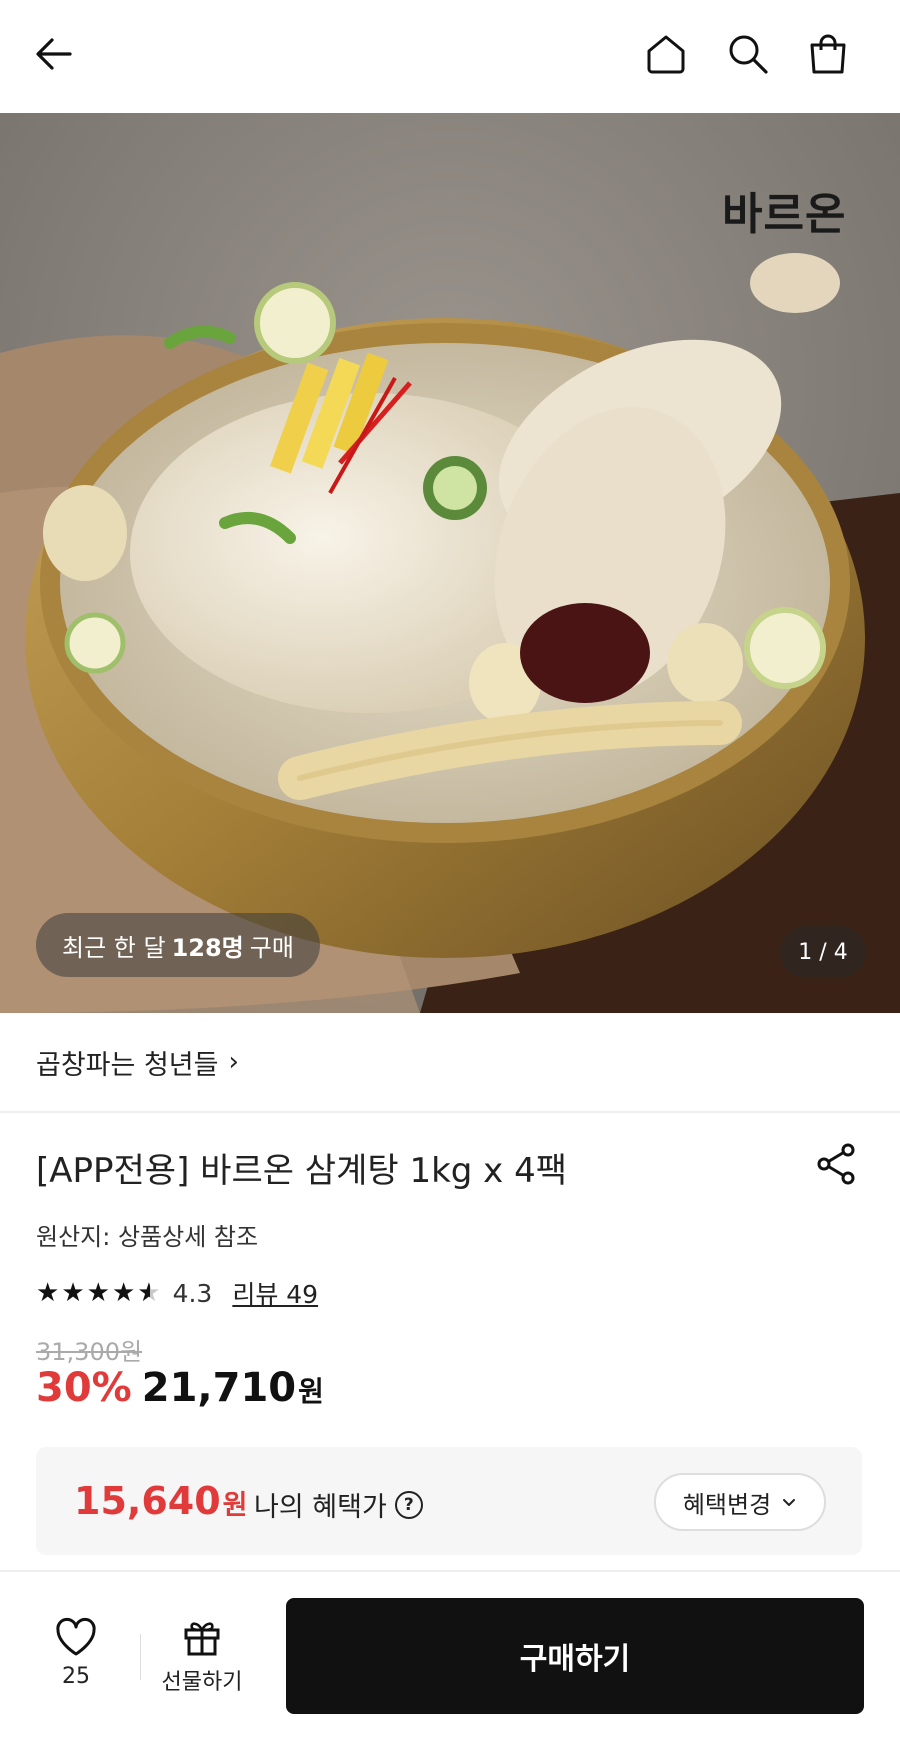 Image resolution: width=900 pixels, height=1741 pixels. What do you see at coordinates (789, 1502) in the screenshot?
I see `chevron-down-icon` at bounding box center [789, 1502].